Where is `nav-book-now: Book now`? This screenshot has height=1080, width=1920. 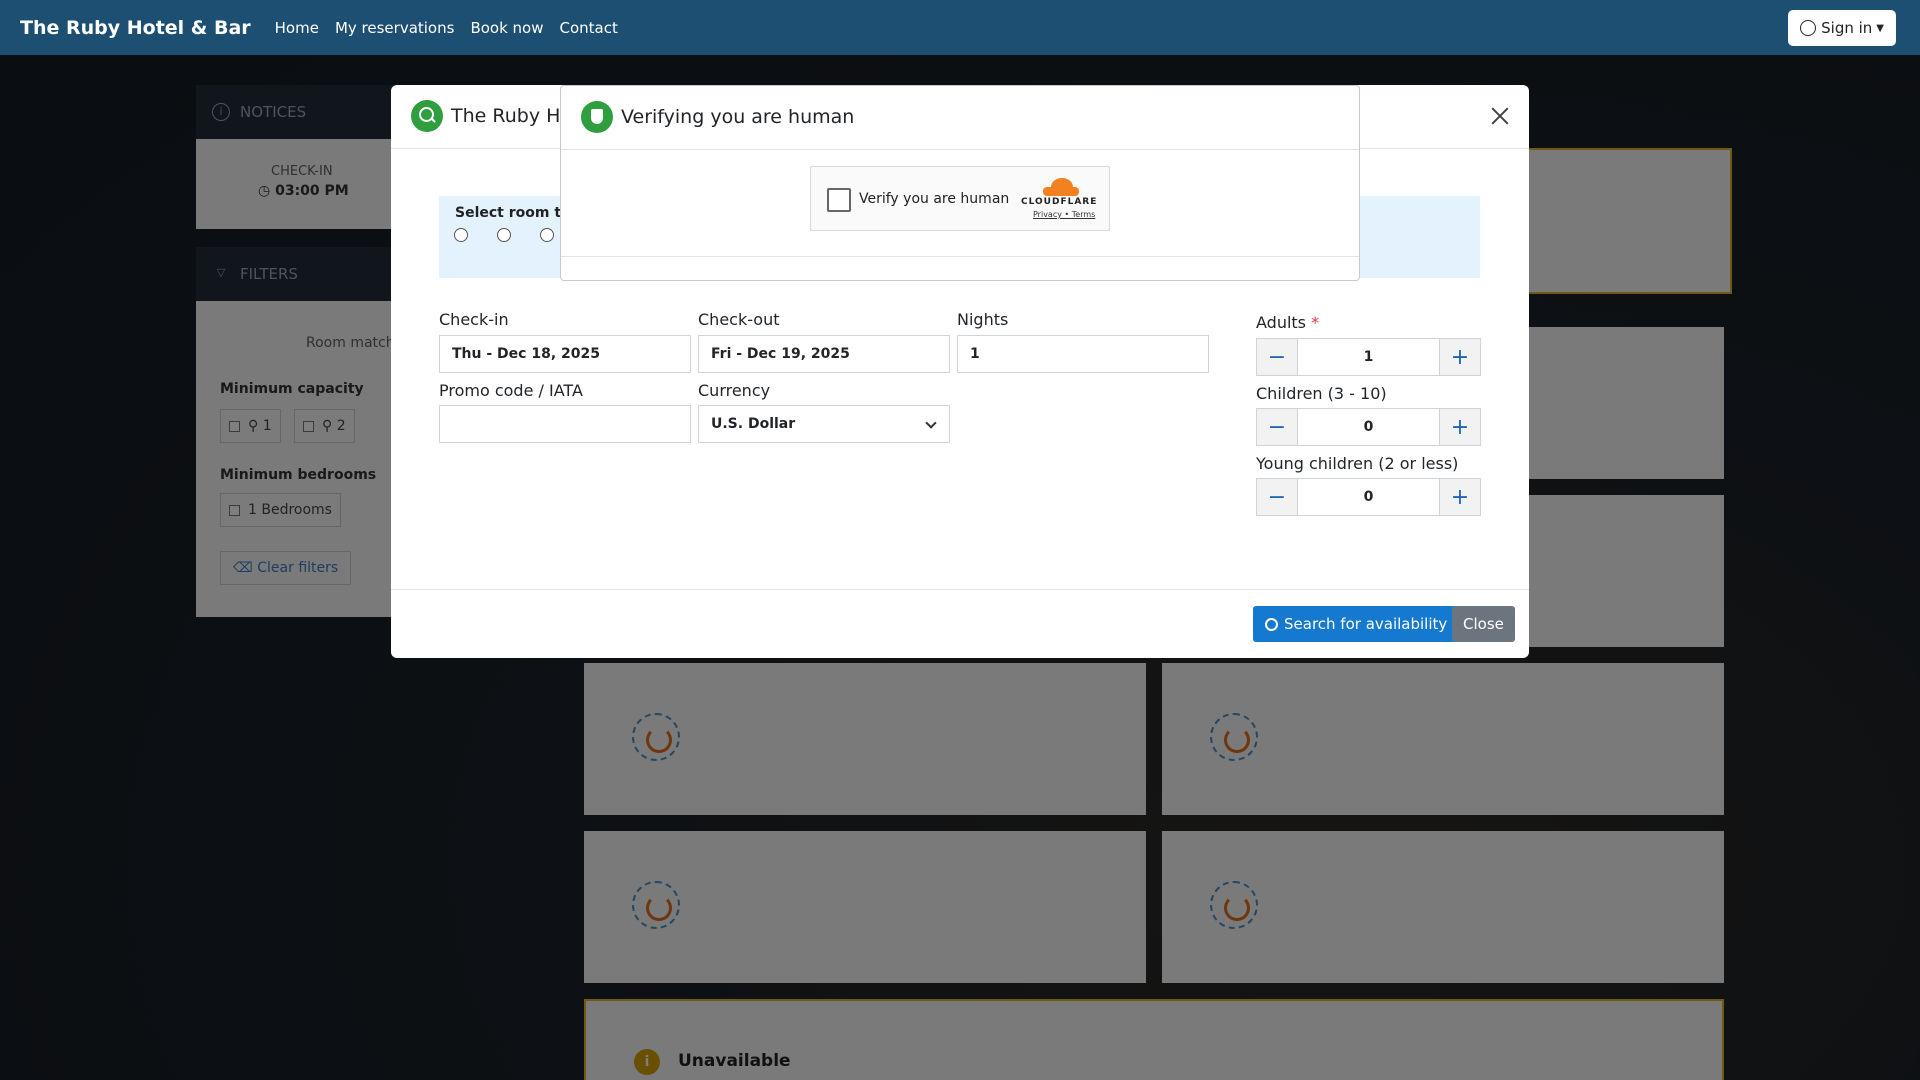
nav-book-now: Book now is located at coordinates (506, 28).